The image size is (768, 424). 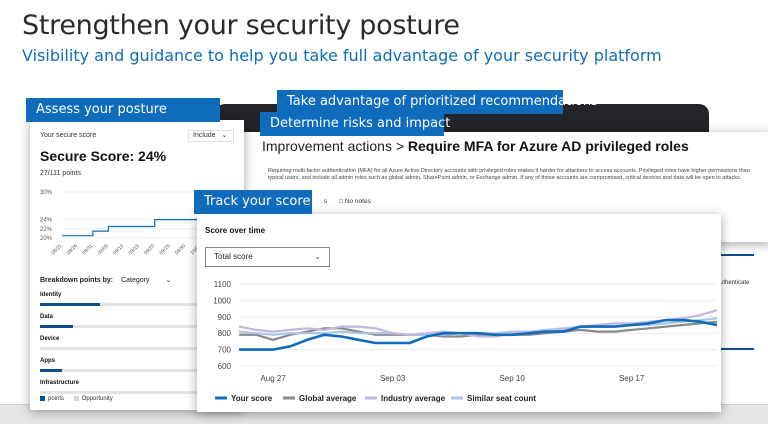 I want to click on score-type-dropdown: Total score ⌄, so click(x=267, y=257).